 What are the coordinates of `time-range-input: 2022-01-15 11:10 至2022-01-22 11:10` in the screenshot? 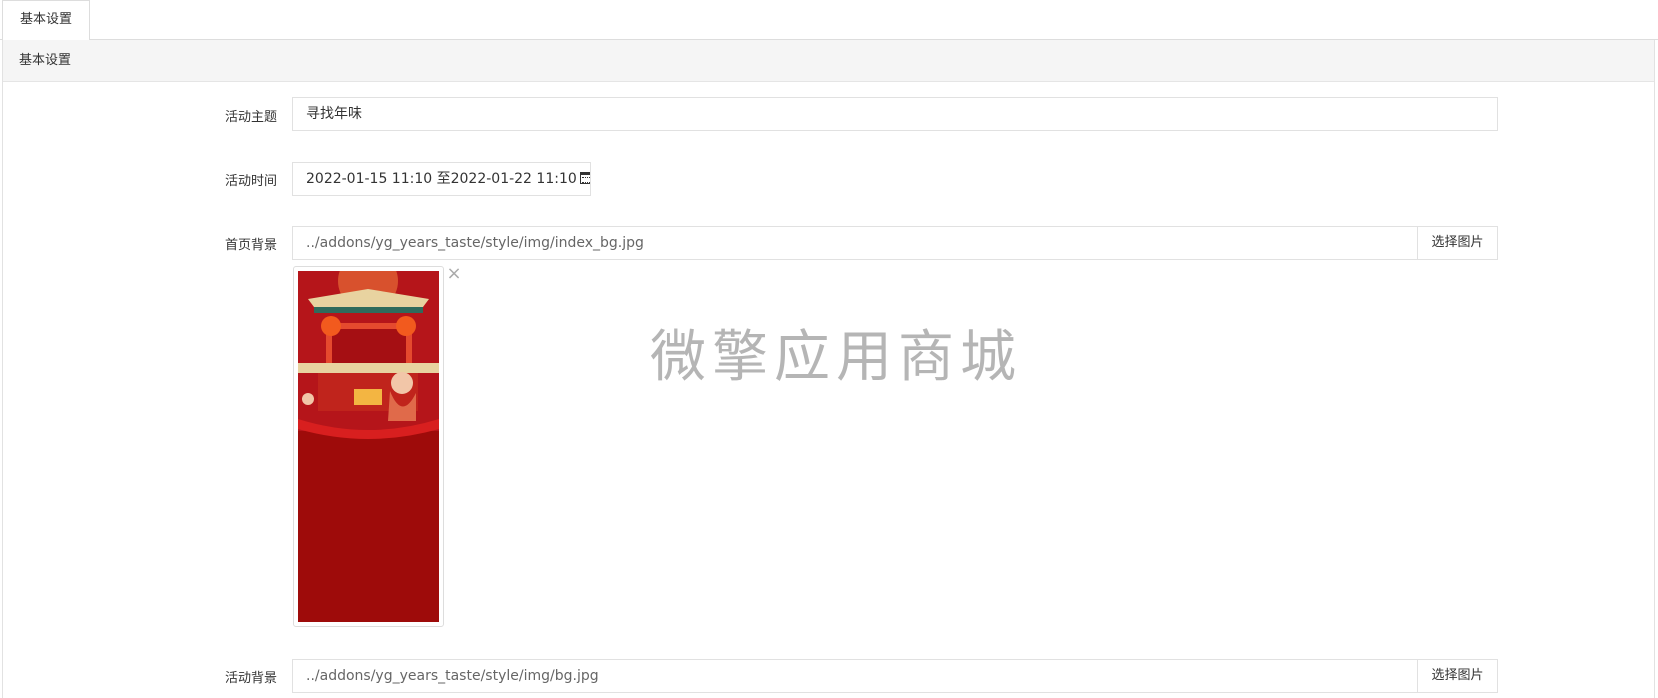 It's located at (441, 179).